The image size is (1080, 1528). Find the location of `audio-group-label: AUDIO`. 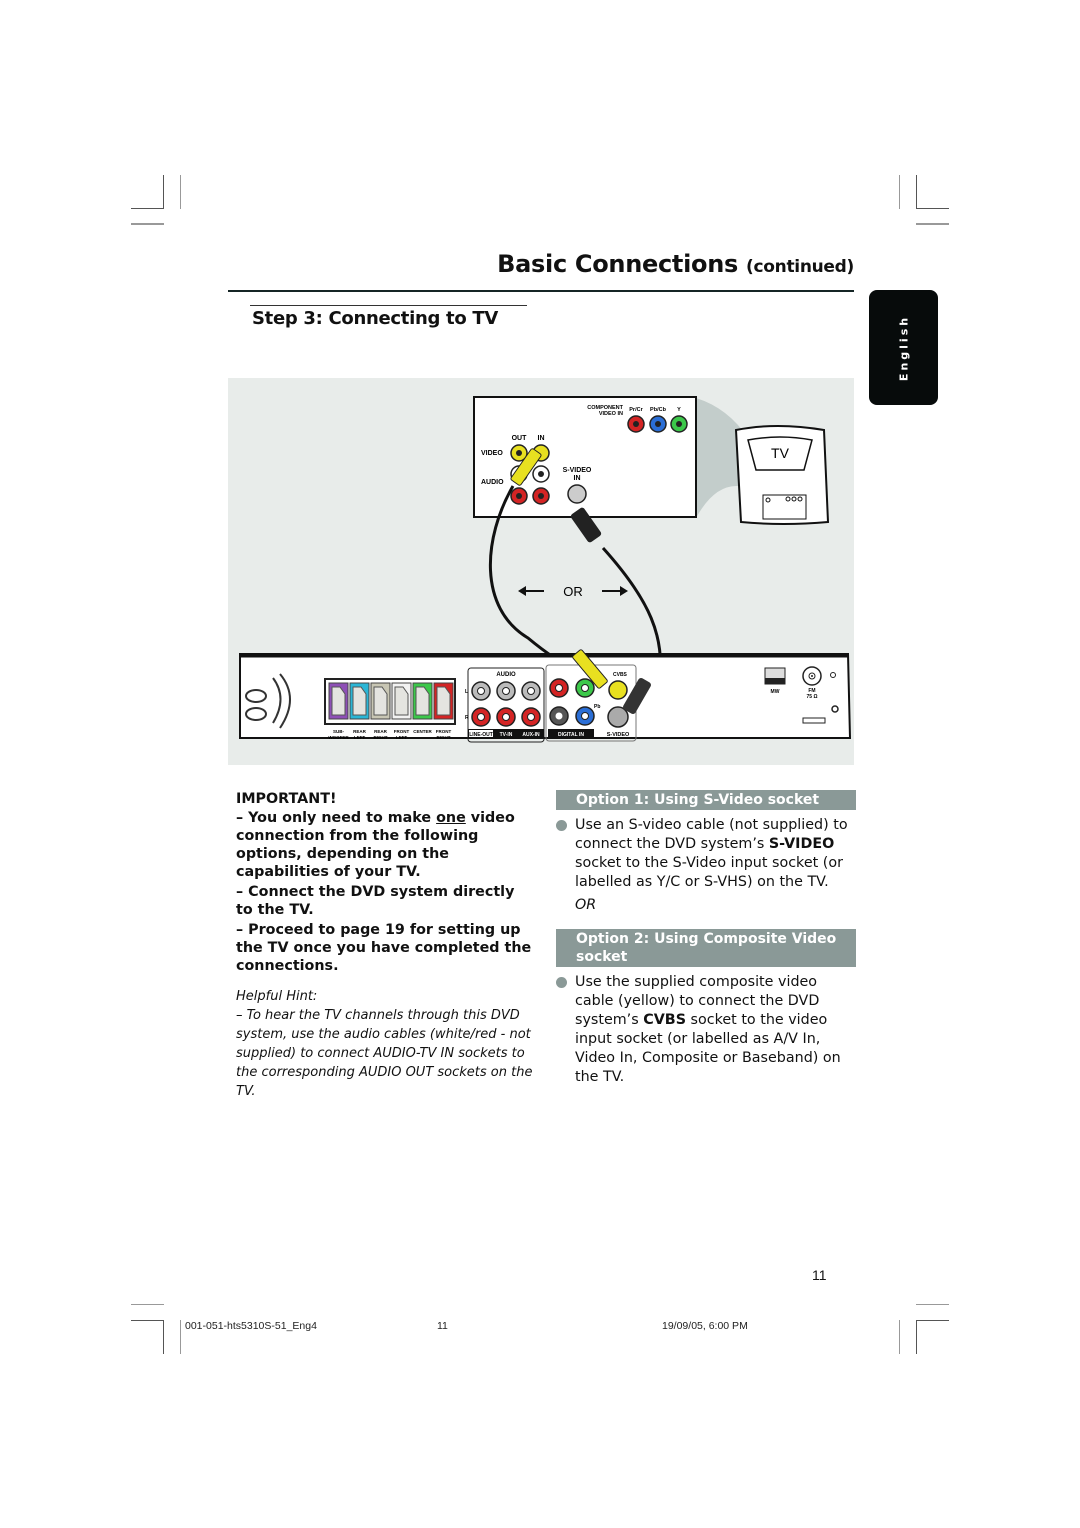

audio-group-label: AUDIO is located at coordinates (506, 675).